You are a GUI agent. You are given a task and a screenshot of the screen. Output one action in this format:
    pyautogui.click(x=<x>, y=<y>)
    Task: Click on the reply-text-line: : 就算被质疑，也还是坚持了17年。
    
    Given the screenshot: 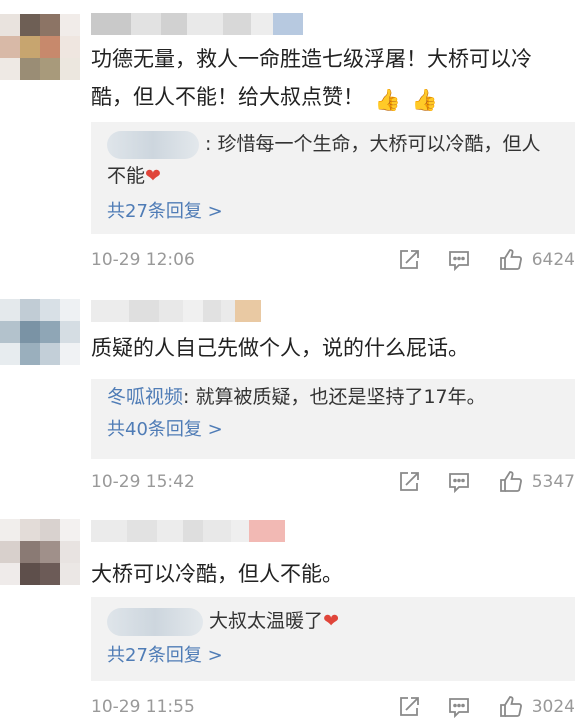 What is the action you would take?
    pyautogui.click(x=334, y=397)
    